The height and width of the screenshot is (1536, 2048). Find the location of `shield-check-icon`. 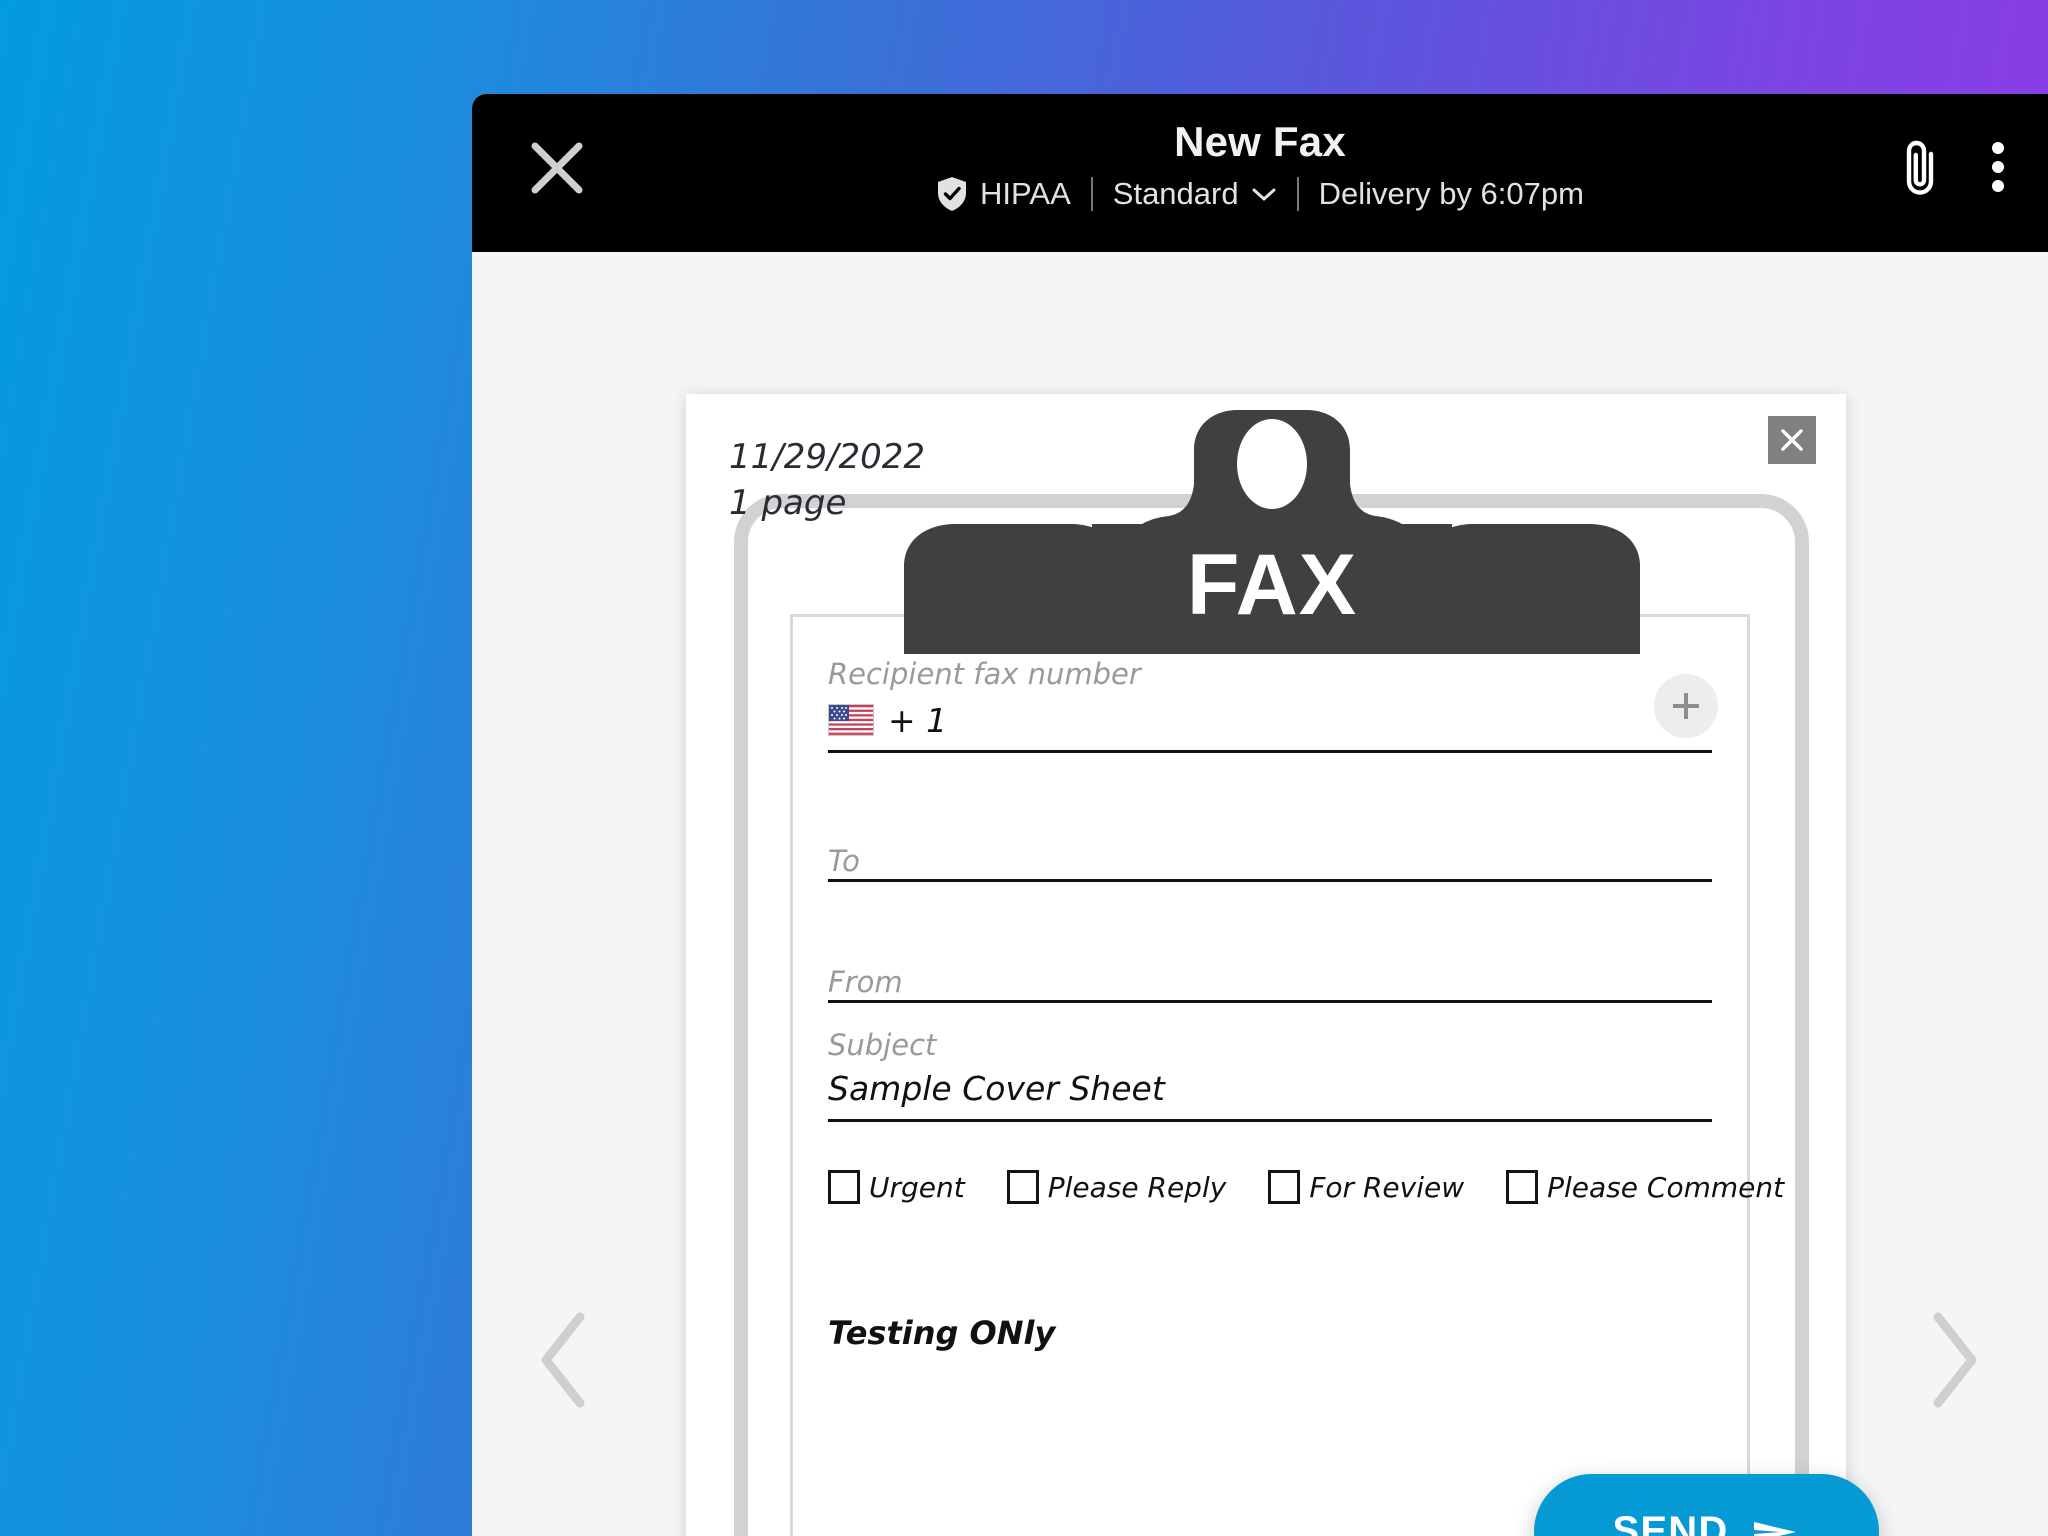

shield-check-icon is located at coordinates (952, 194).